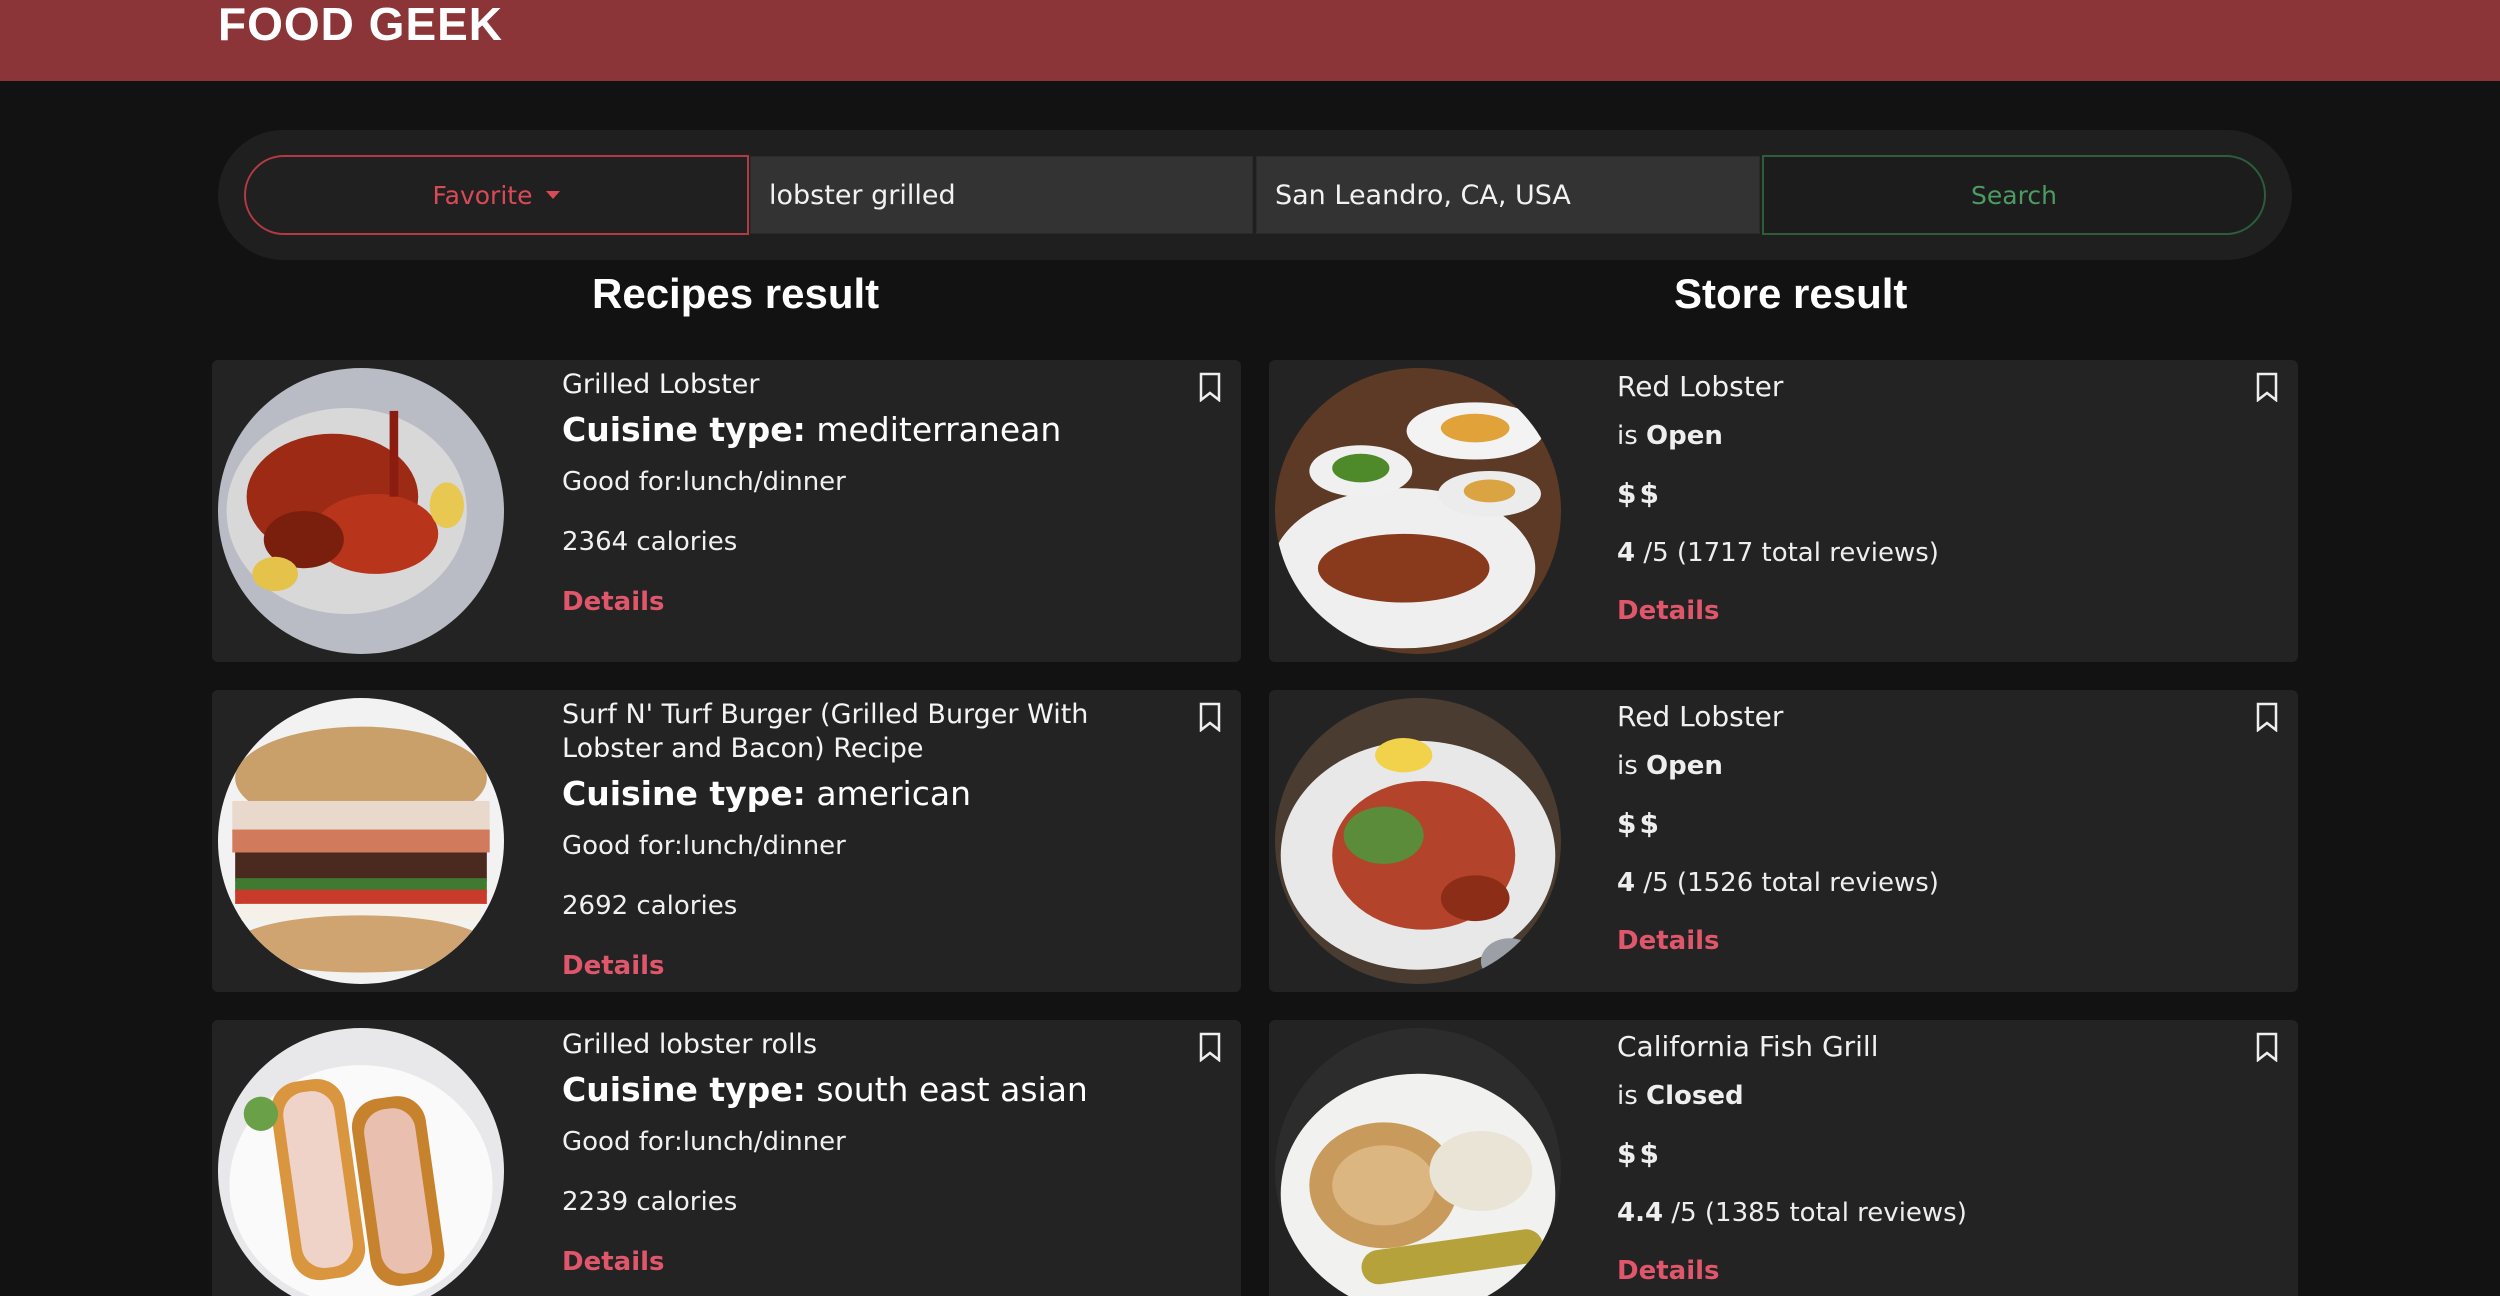 This screenshot has width=2500, height=1296. What do you see at coordinates (553, 195) in the screenshot?
I see `caret-down-icon` at bounding box center [553, 195].